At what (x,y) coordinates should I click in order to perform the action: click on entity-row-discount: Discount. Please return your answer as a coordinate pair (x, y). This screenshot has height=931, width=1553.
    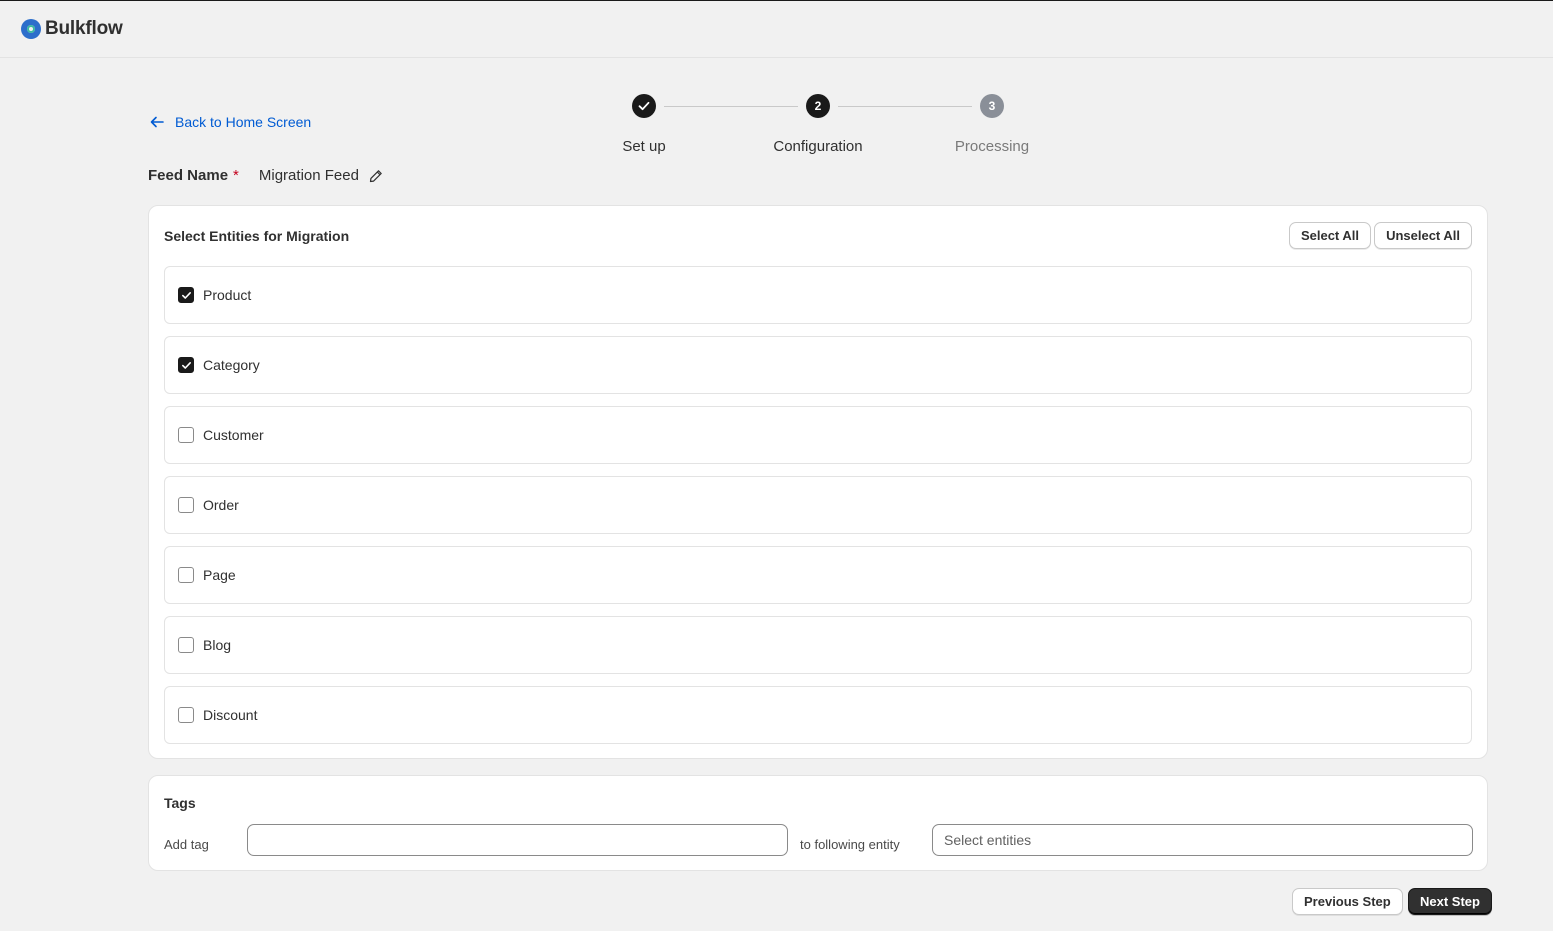
    Looking at the image, I should click on (818, 715).